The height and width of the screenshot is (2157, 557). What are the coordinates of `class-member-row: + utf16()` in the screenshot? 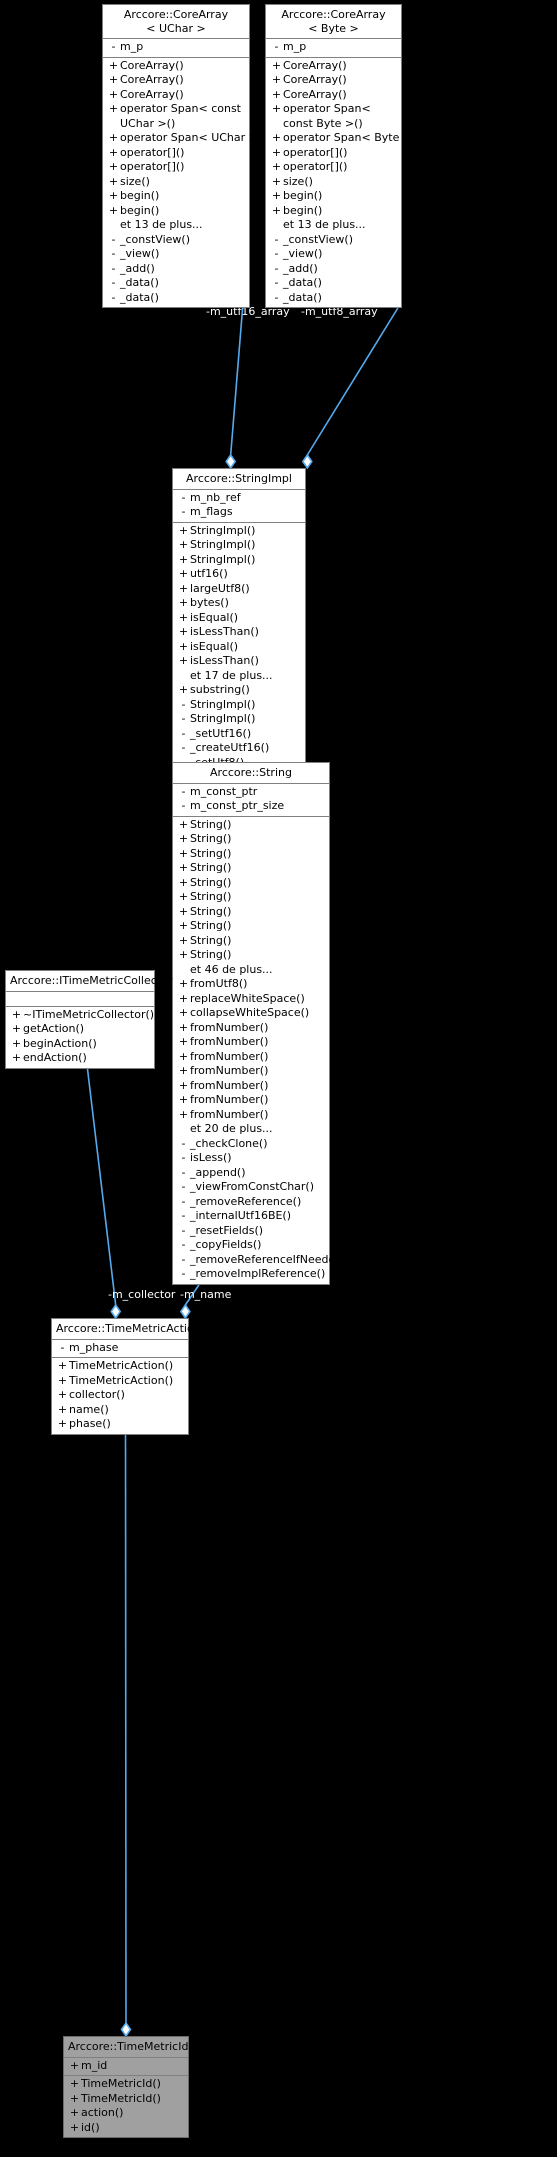 It's located at (239, 574).